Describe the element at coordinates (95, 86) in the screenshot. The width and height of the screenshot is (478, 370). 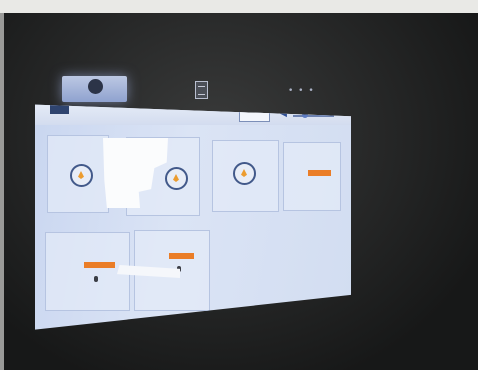
I see `app-logo-icon` at that location.